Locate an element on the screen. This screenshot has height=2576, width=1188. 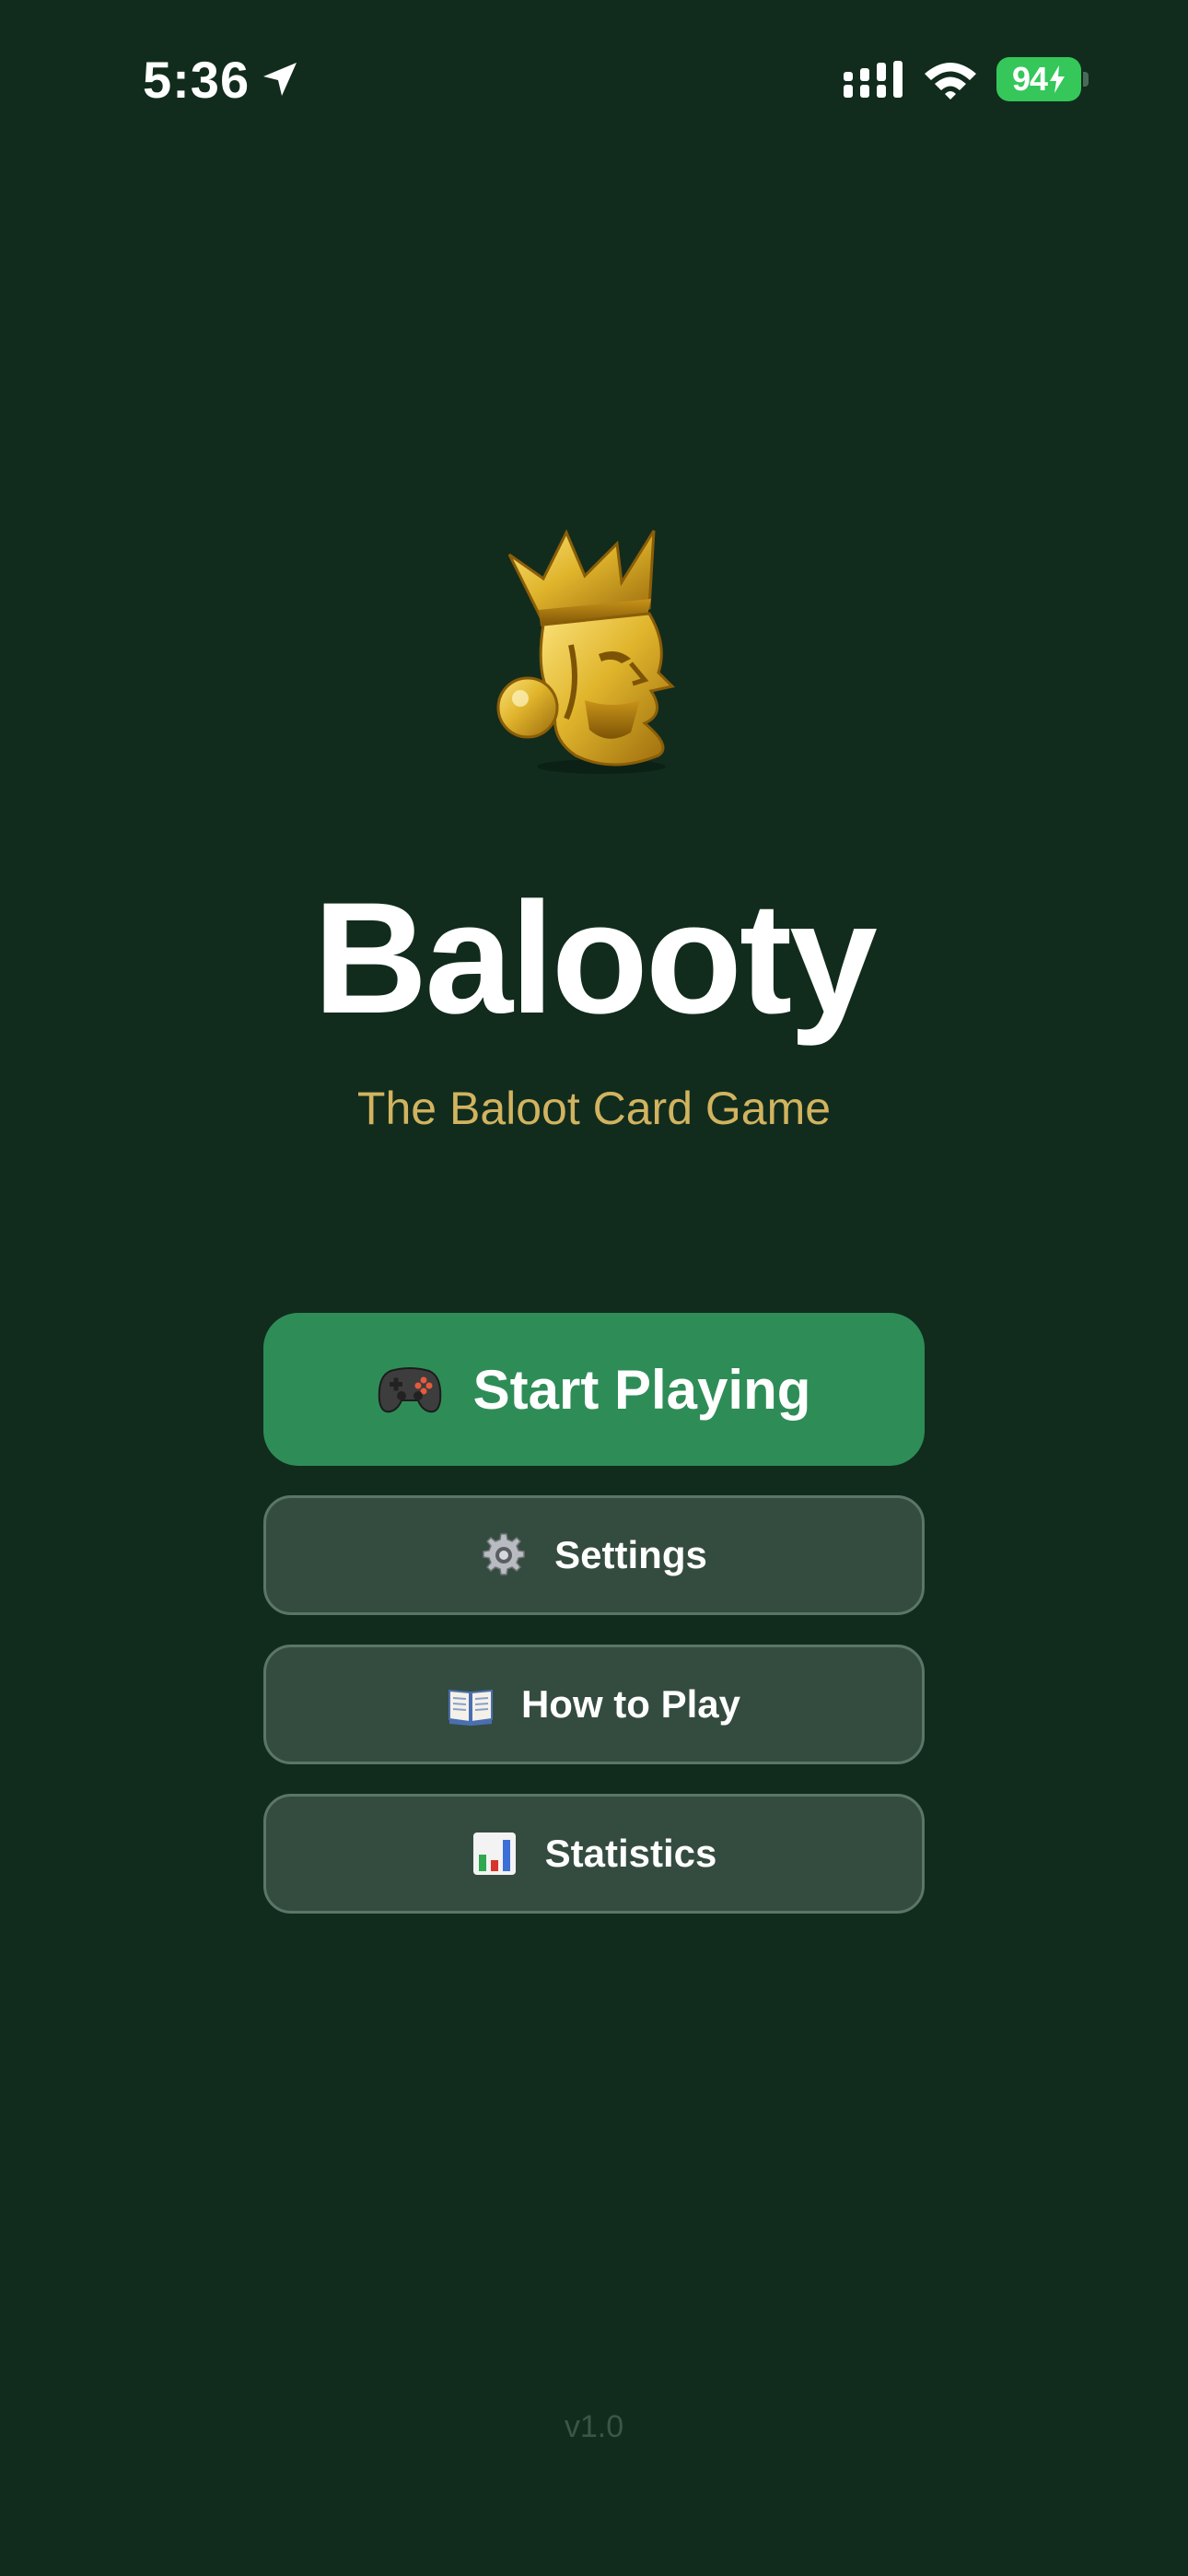
how-to-play-button: How to Play is located at coordinates (594, 1704).